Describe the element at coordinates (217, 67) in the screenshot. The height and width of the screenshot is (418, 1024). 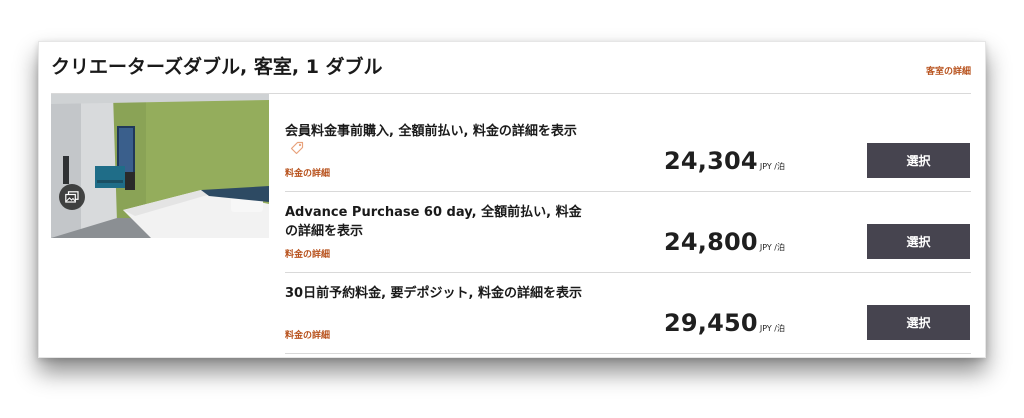
I see `room-title: クリエーターズダブル, 客室, 1 ダブル` at that location.